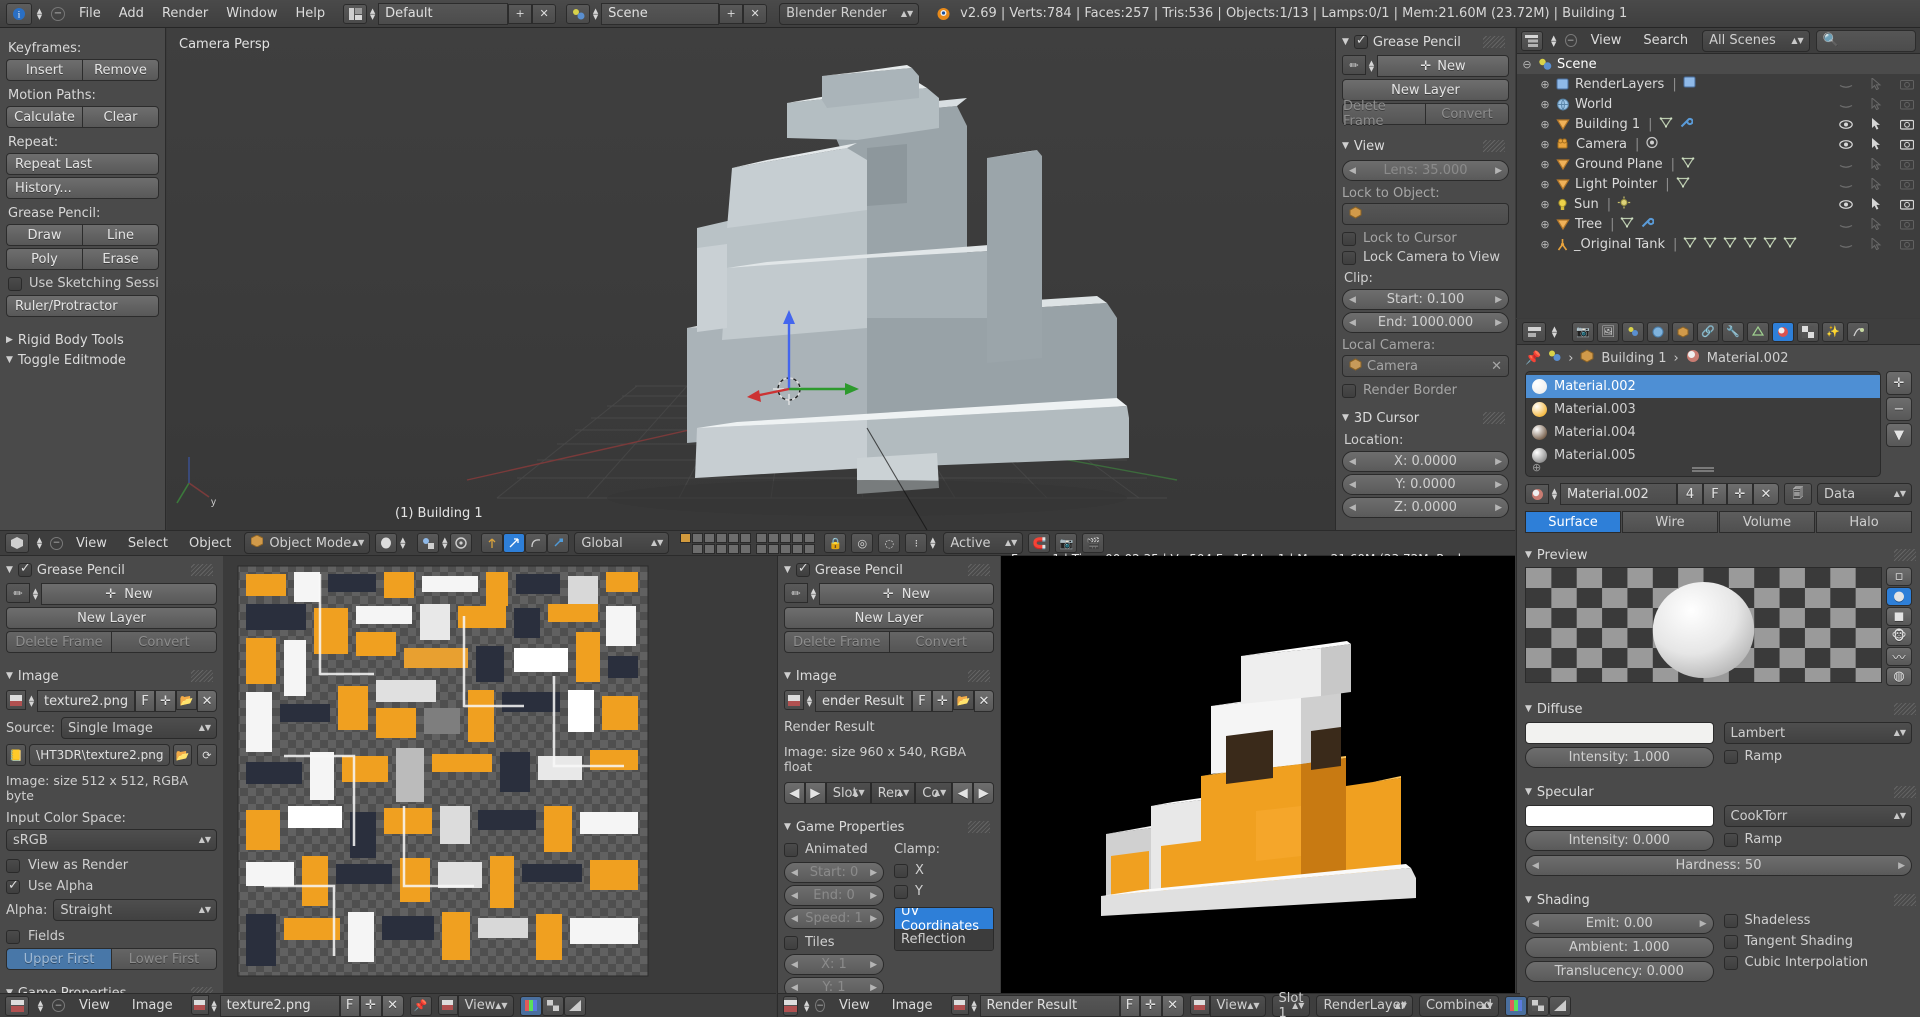 This screenshot has width=1920, height=1017. What do you see at coordinates (1670, 522) in the screenshot?
I see `material-type-tab-wire: Wire` at bounding box center [1670, 522].